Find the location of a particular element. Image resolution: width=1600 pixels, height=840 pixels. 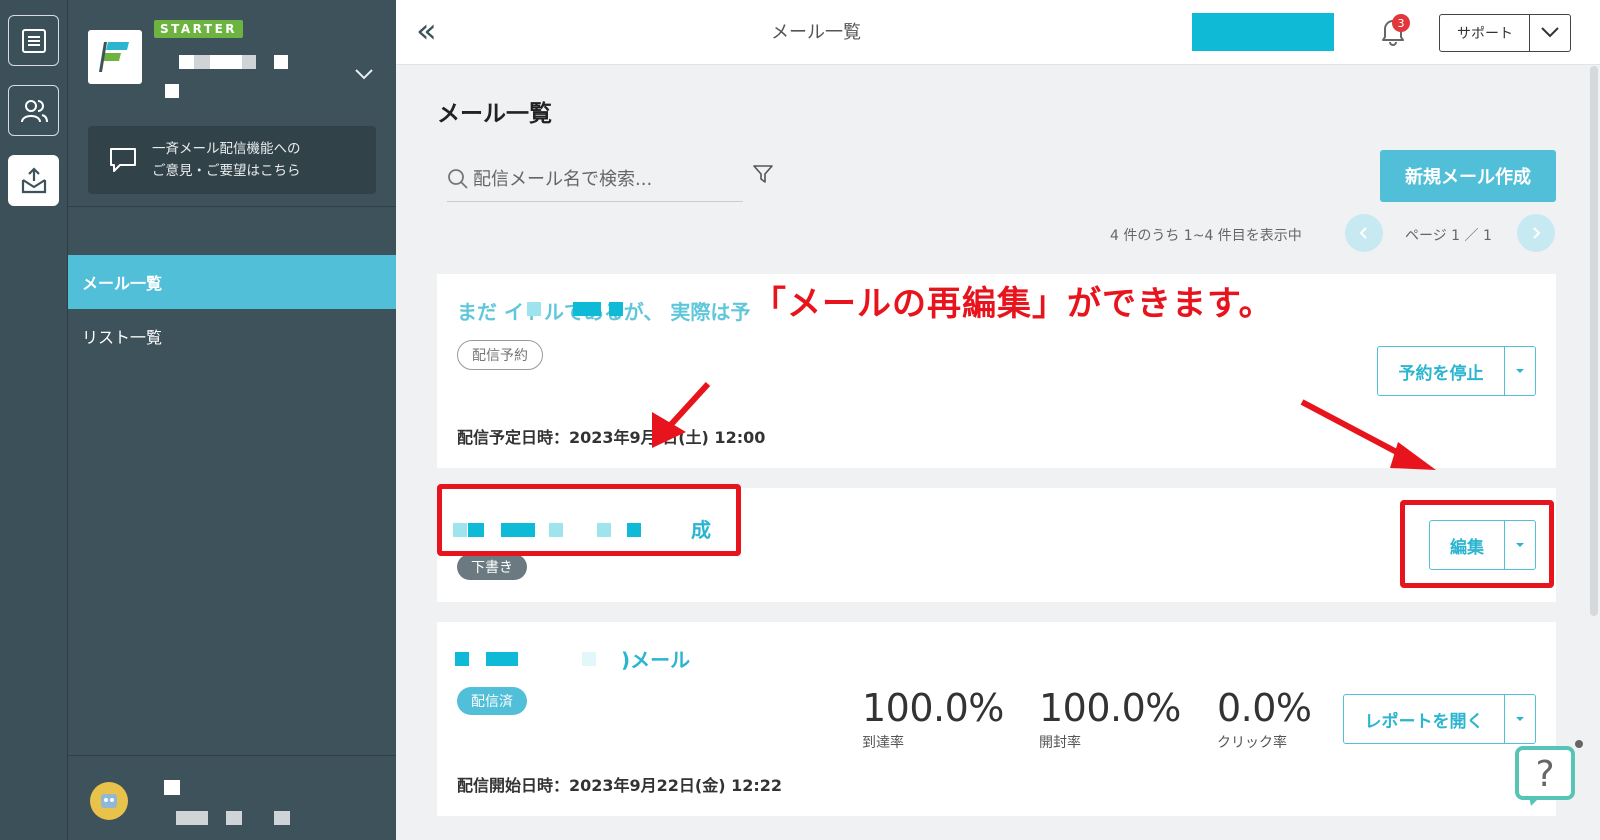

search-input is located at coordinates (603, 179).